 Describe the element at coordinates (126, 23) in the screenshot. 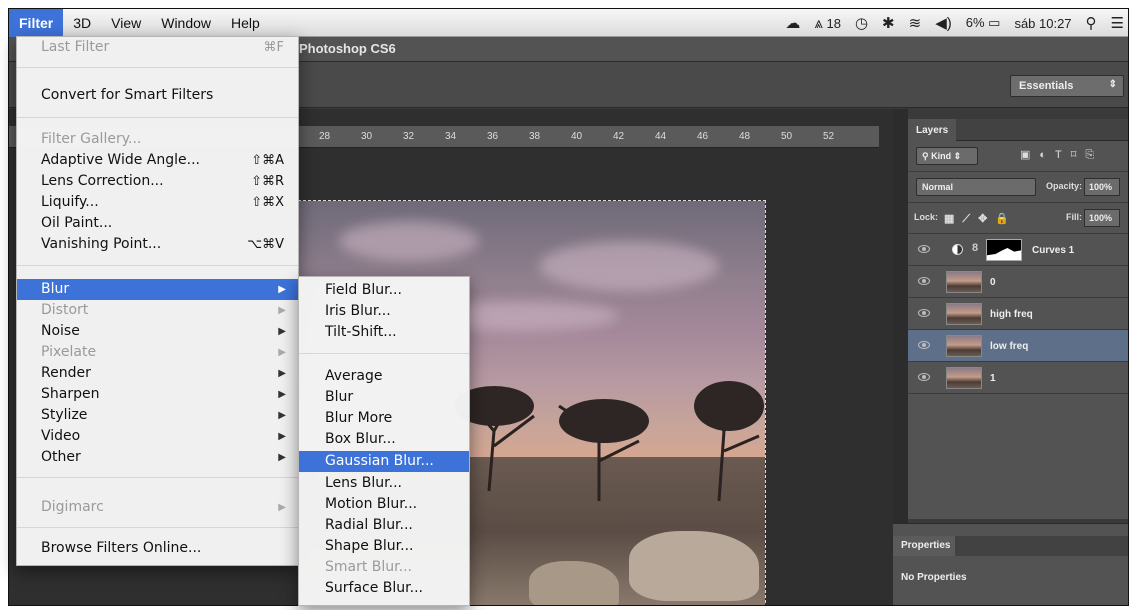

I see `menu-view: View` at that location.